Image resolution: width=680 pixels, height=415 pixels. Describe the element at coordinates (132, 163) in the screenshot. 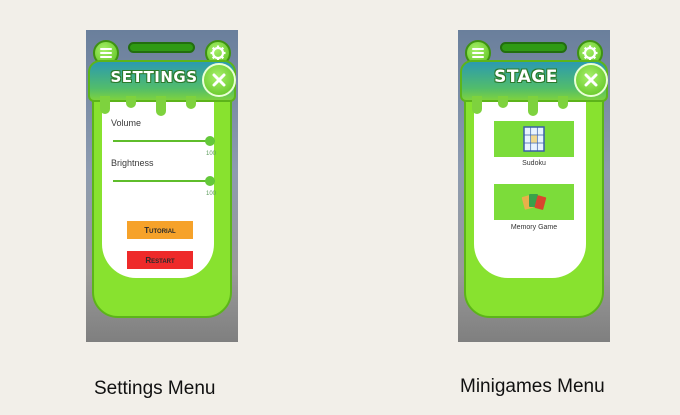

I see `brightness-label: Brightness` at that location.